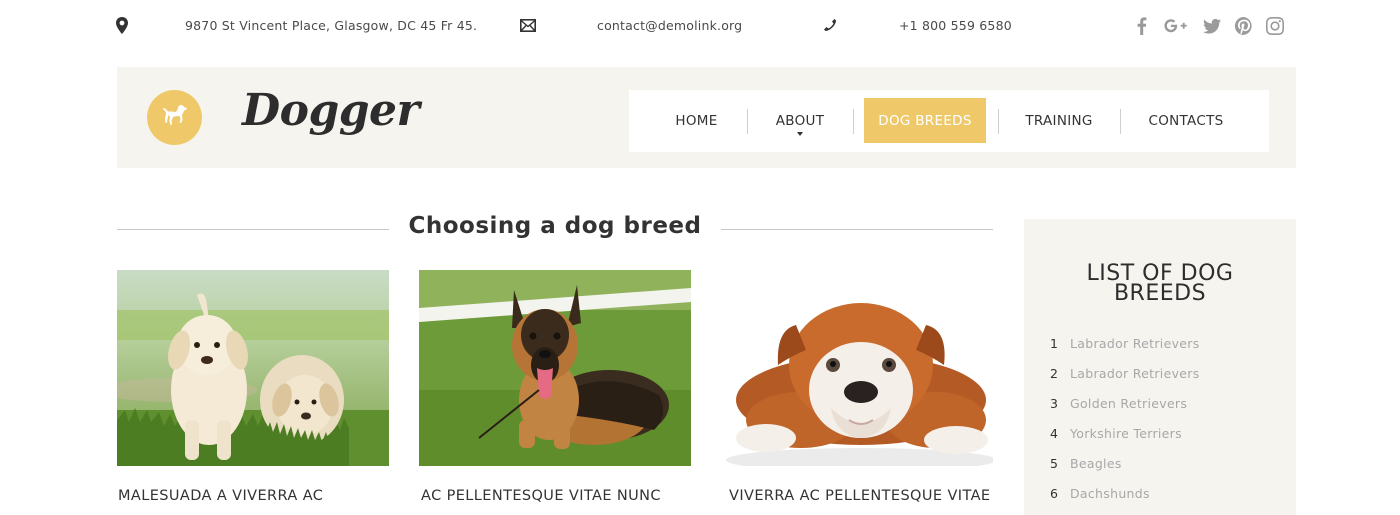  What do you see at coordinates (1054, 463) in the screenshot?
I see `breed-number: 5` at bounding box center [1054, 463].